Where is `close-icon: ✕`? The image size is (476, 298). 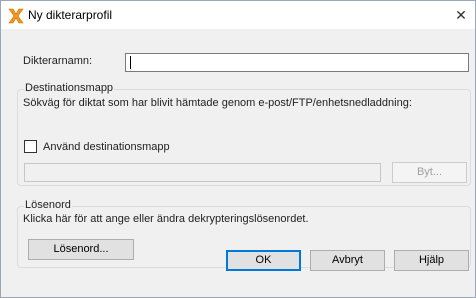 close-icon: ✕ is located at coordinates (461, 15).